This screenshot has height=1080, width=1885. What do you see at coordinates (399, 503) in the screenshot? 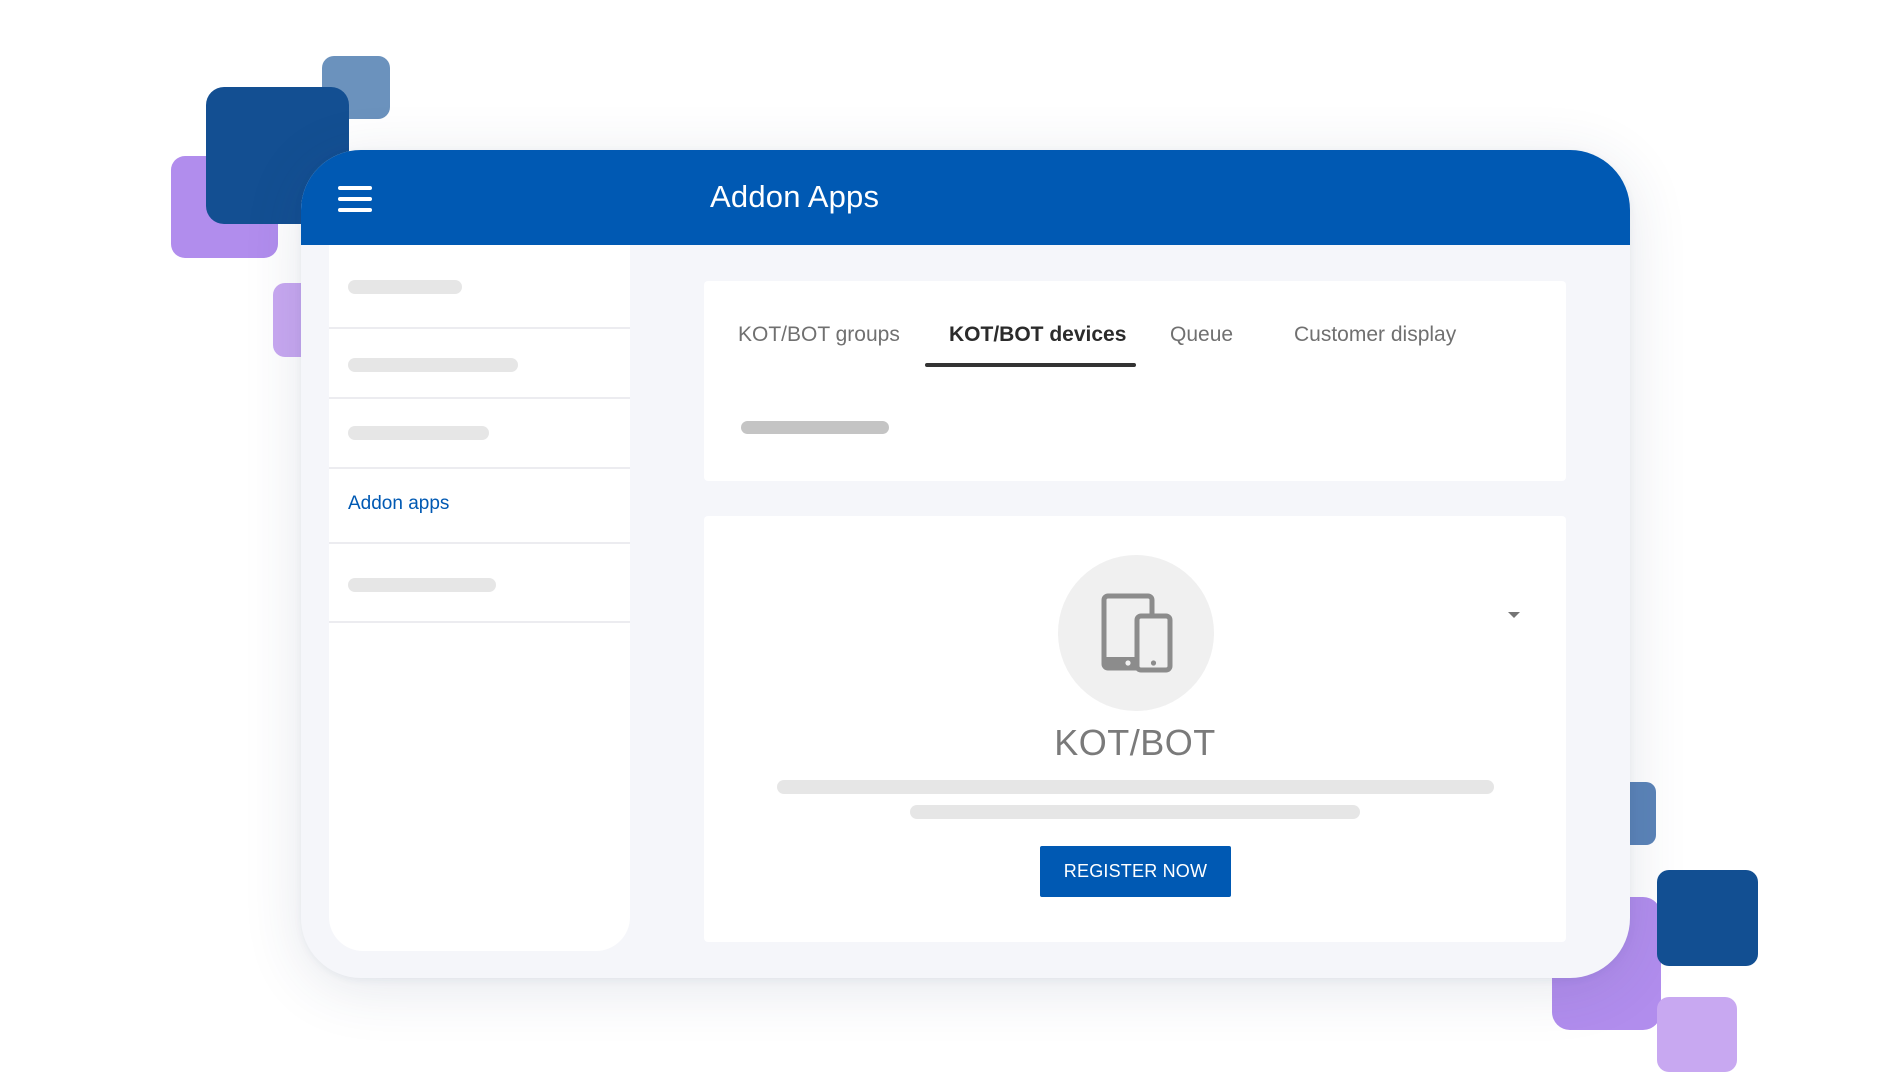
I see `sidebar-item-label: Addon apps` at bounding box center [399, 503].